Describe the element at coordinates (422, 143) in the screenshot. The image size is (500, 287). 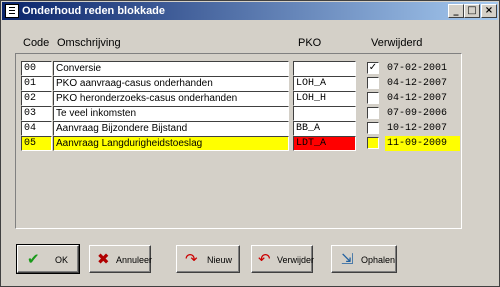
I see `verwijderd-date: 11-09-2009` at that location.